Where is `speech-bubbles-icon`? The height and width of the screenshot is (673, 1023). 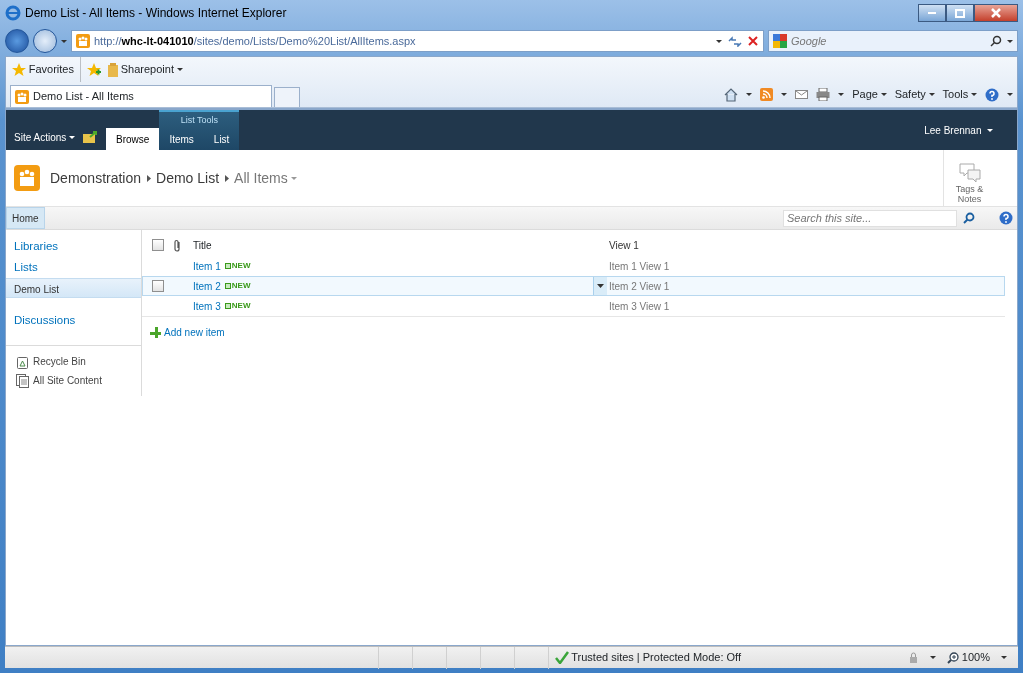
speech-bubbles-icon is located at coordinates (969, 172).